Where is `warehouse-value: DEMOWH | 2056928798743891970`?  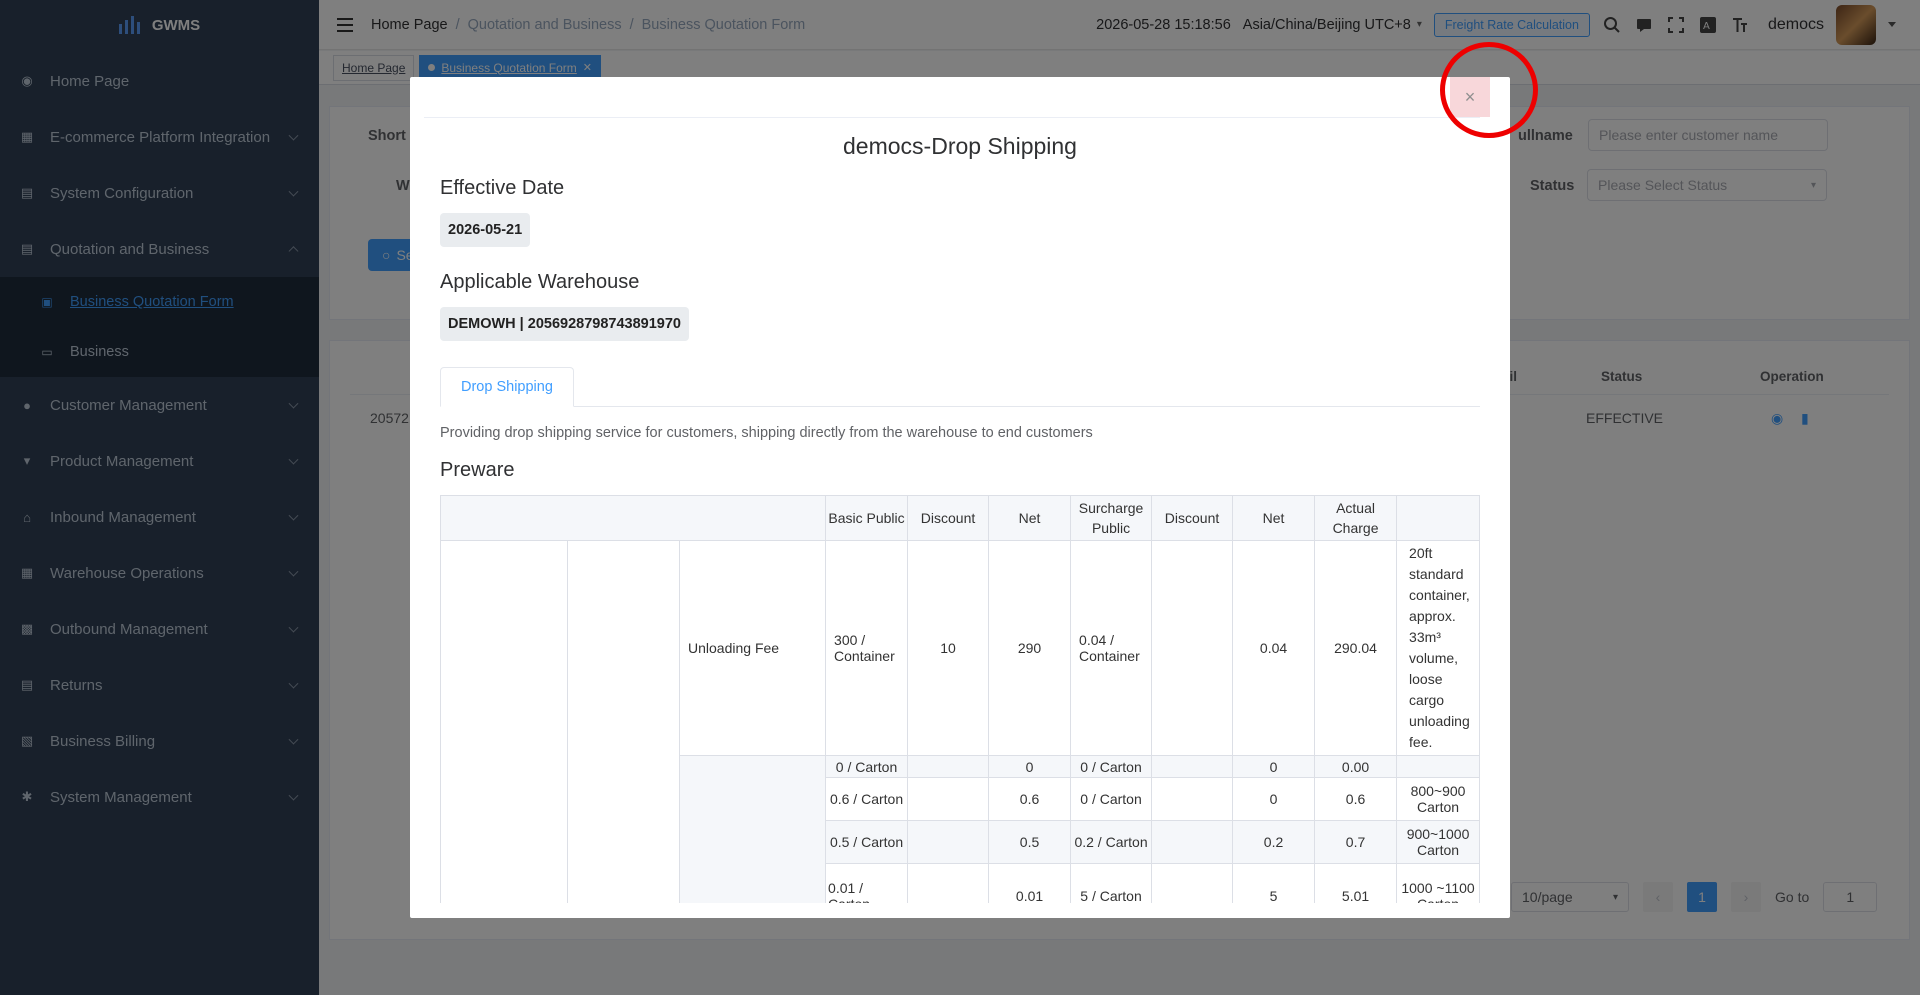 warehouse-value: DEMOWH | 2056928798743891970 is located at coordinates (564, 324).